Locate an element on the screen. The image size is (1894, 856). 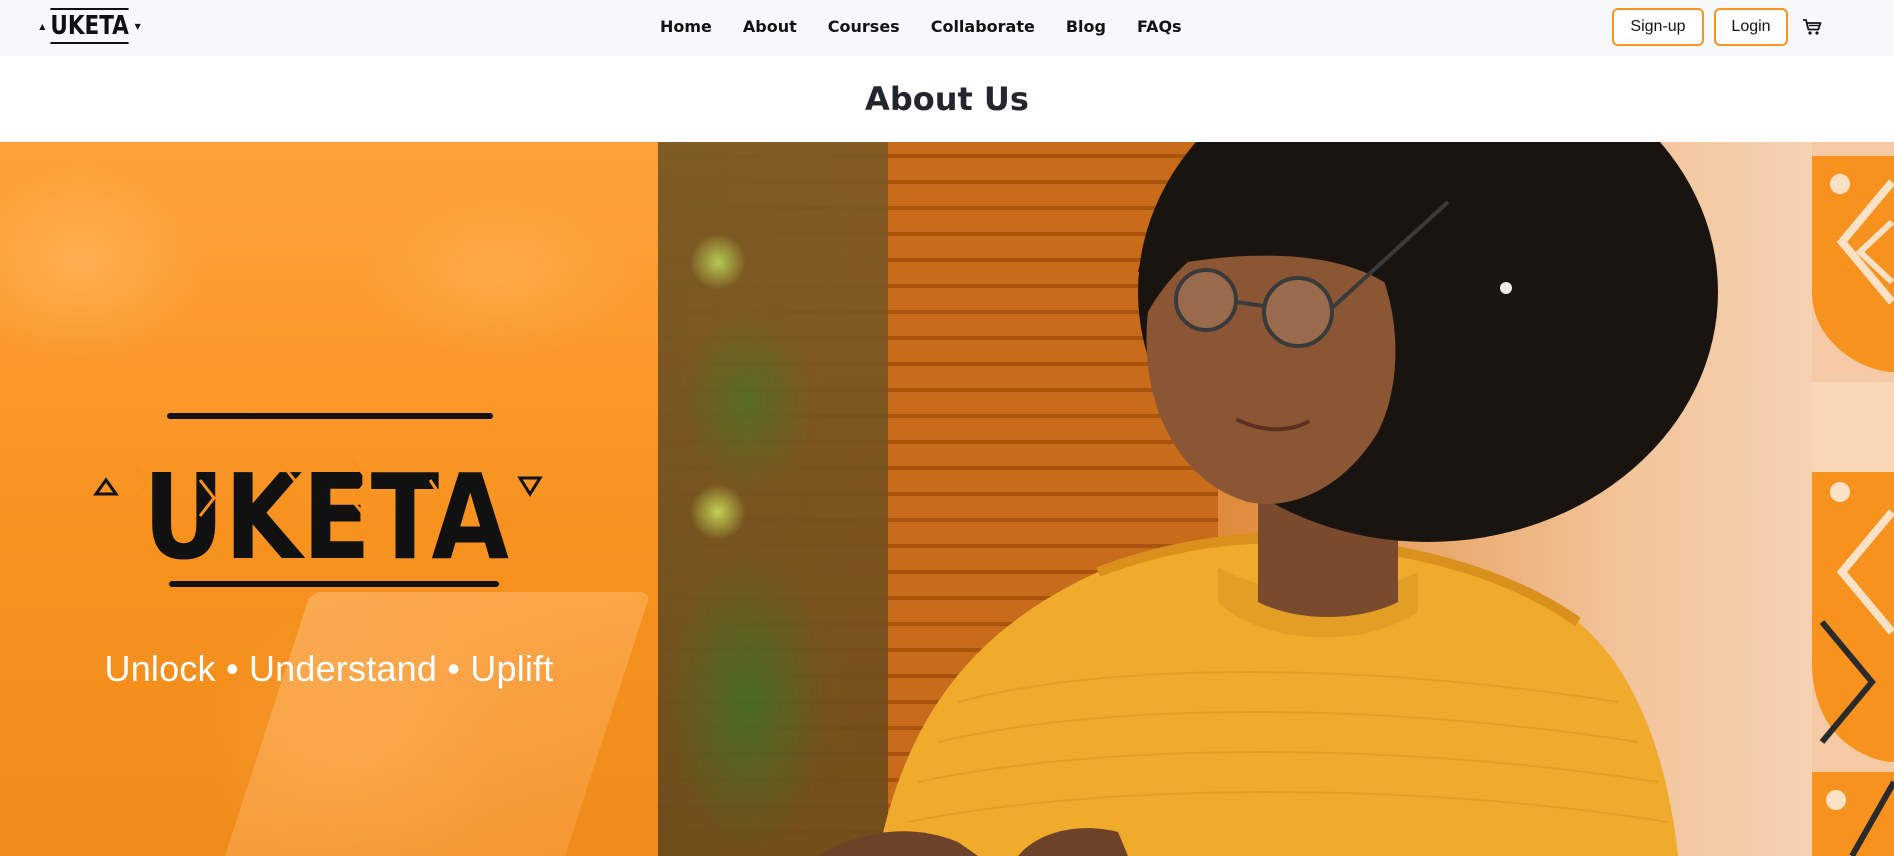
page-title-band: About Us is located at coordinates (947, 99).